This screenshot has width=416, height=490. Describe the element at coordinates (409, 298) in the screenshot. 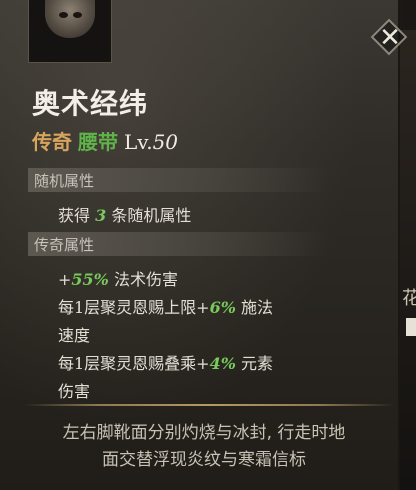

I see `background-side-text: 花` at that location.